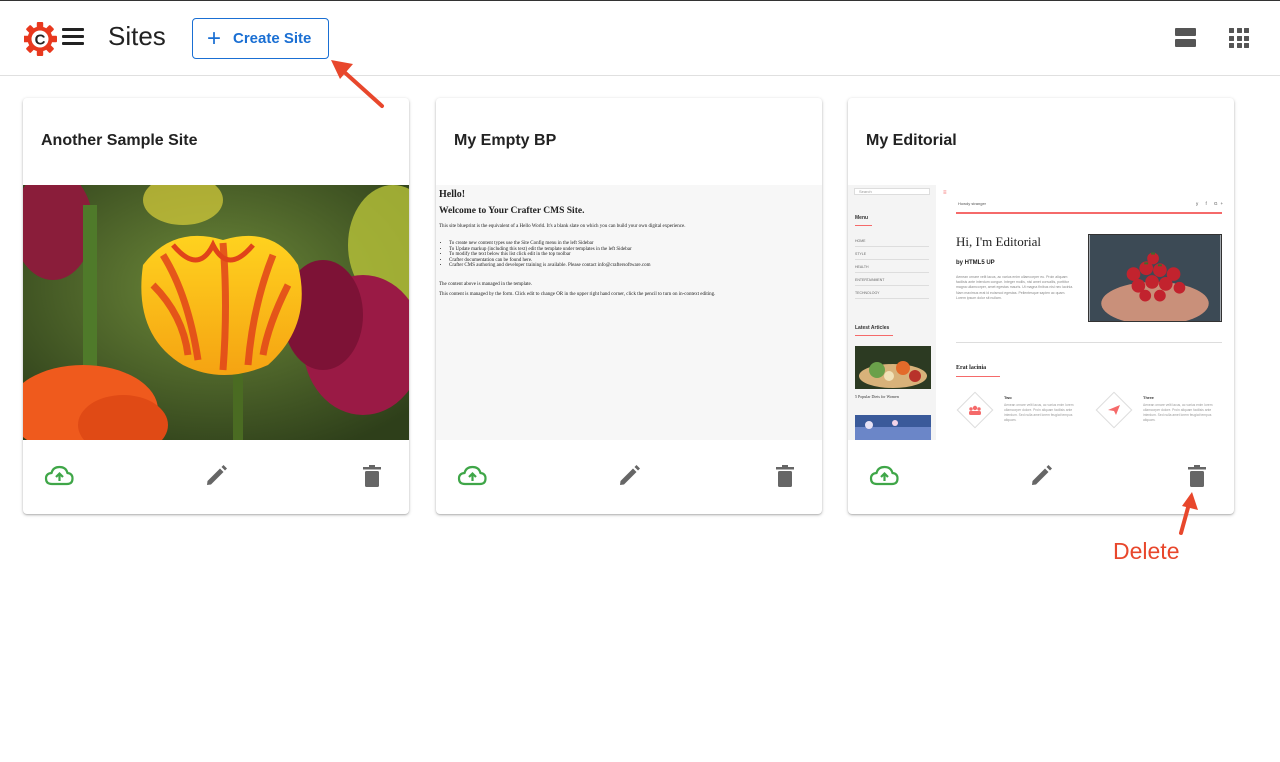  I want to click on site-card-title: Another Sample Site, so click(119, 141).